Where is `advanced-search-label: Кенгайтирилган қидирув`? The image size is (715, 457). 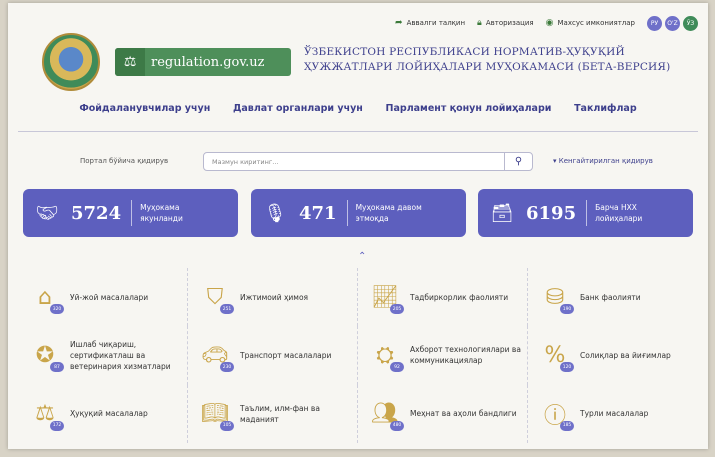
advanced-search-label: Кенгайтирилган қидирув is located at coordinates (605, 161).